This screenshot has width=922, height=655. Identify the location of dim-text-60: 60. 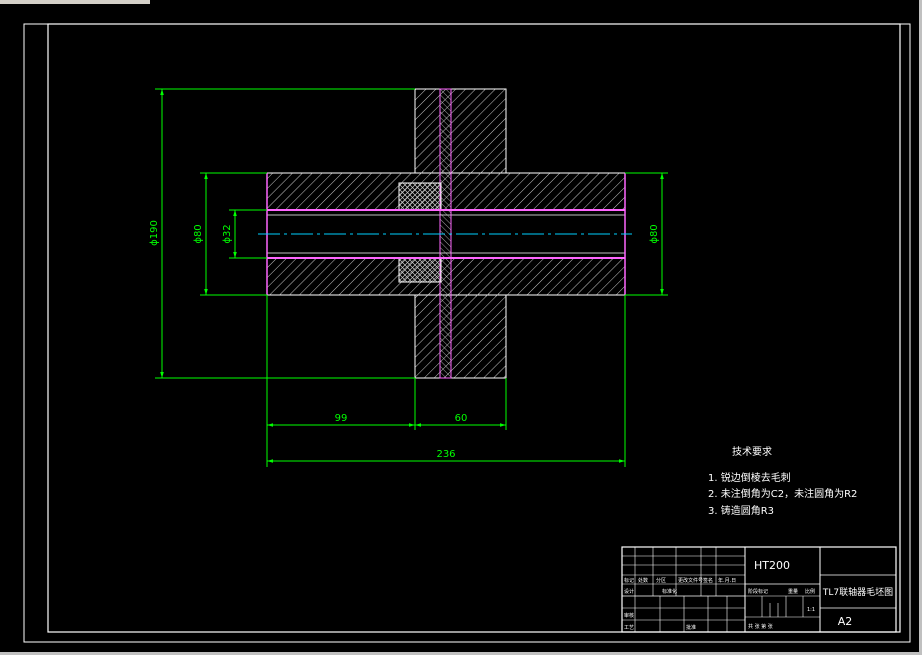
(461, 418).